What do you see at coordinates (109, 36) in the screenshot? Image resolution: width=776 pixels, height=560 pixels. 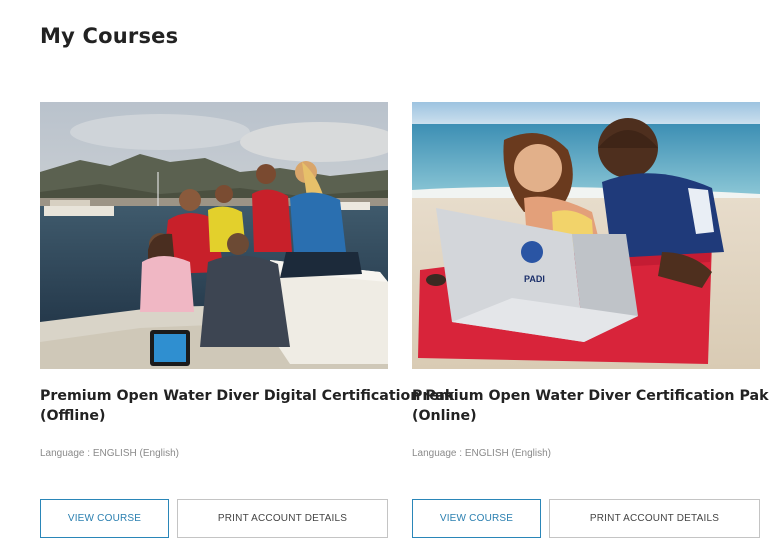 I see `page-title: My Courses` at bounding box center [109, 36].